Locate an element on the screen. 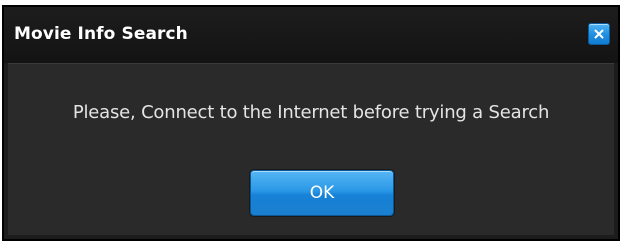  close-button is located at coordinates (599, 34).